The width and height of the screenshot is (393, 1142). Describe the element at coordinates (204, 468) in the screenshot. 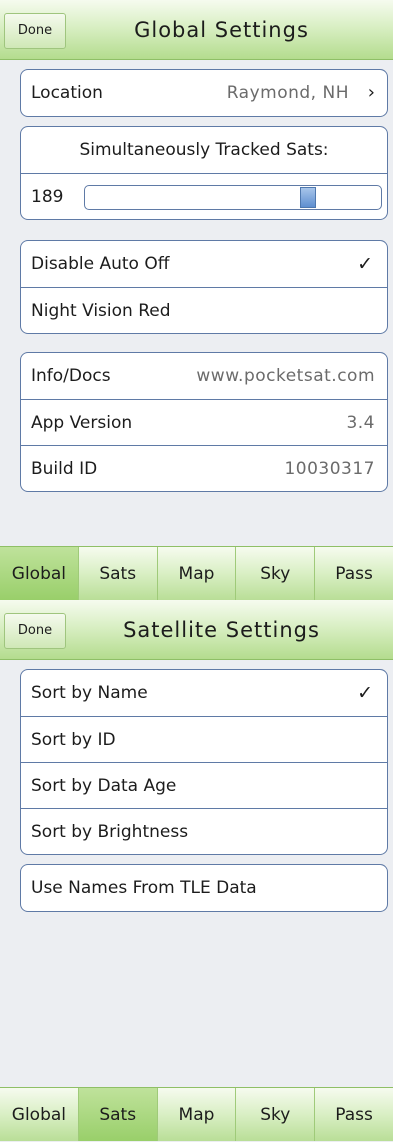

I see `build-id-row: Build ID 10030317` at that location.